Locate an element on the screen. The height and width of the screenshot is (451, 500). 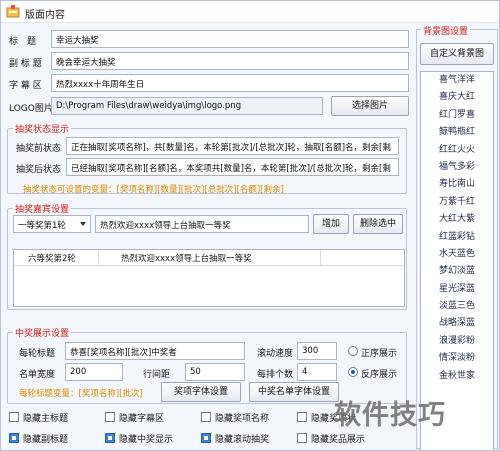
watermark-text: 软件技巧 is located at coordinates (390, 415).